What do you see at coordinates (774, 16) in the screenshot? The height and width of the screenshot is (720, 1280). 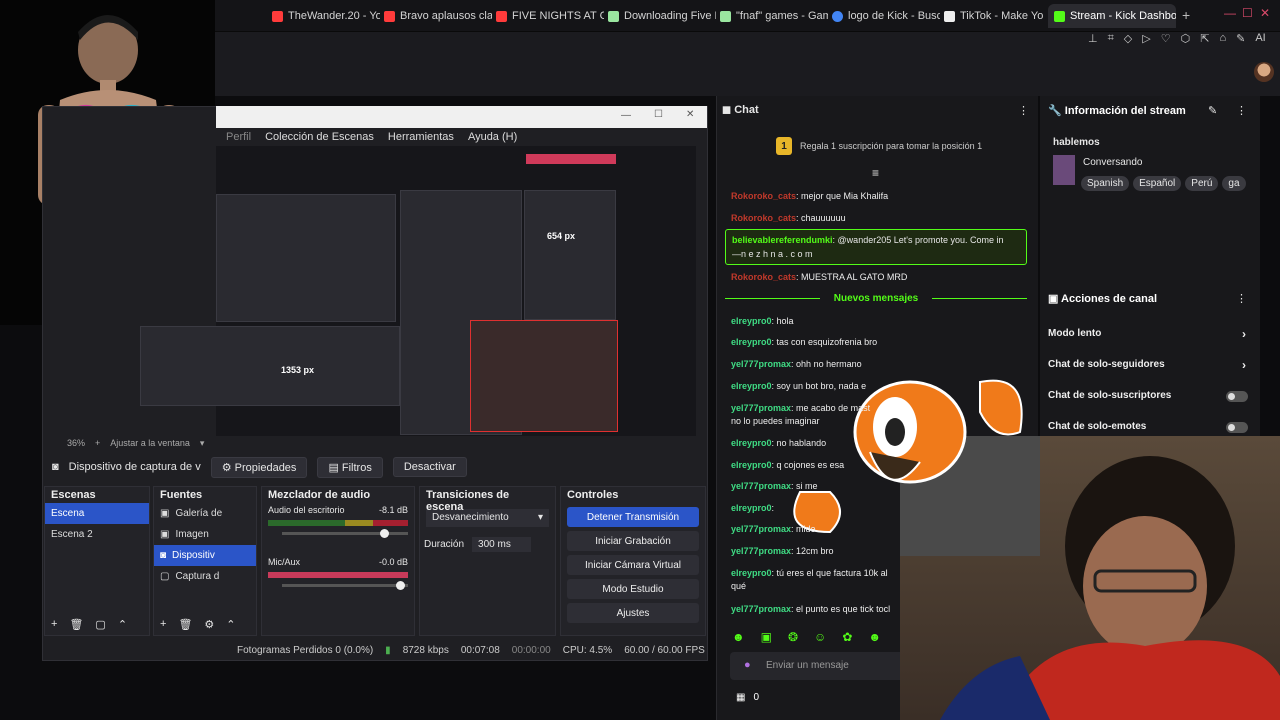 I see `tab-4: "fnaf" games - Gam` at bounding box center [774, 16].